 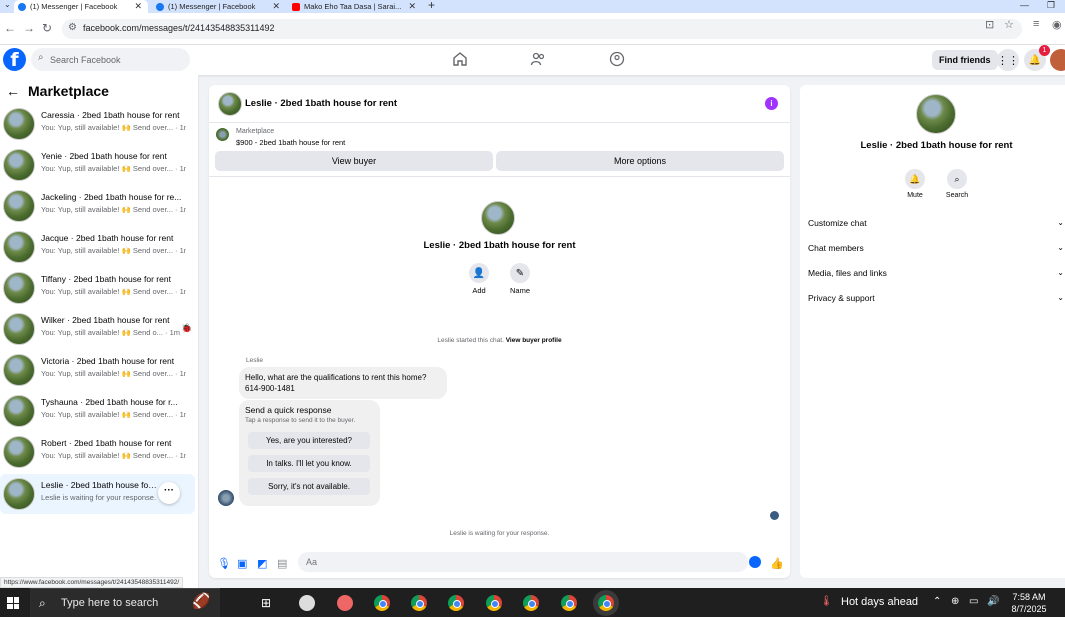 I want to click on site-info-icon: ⚙, so click(x=72, y=27).